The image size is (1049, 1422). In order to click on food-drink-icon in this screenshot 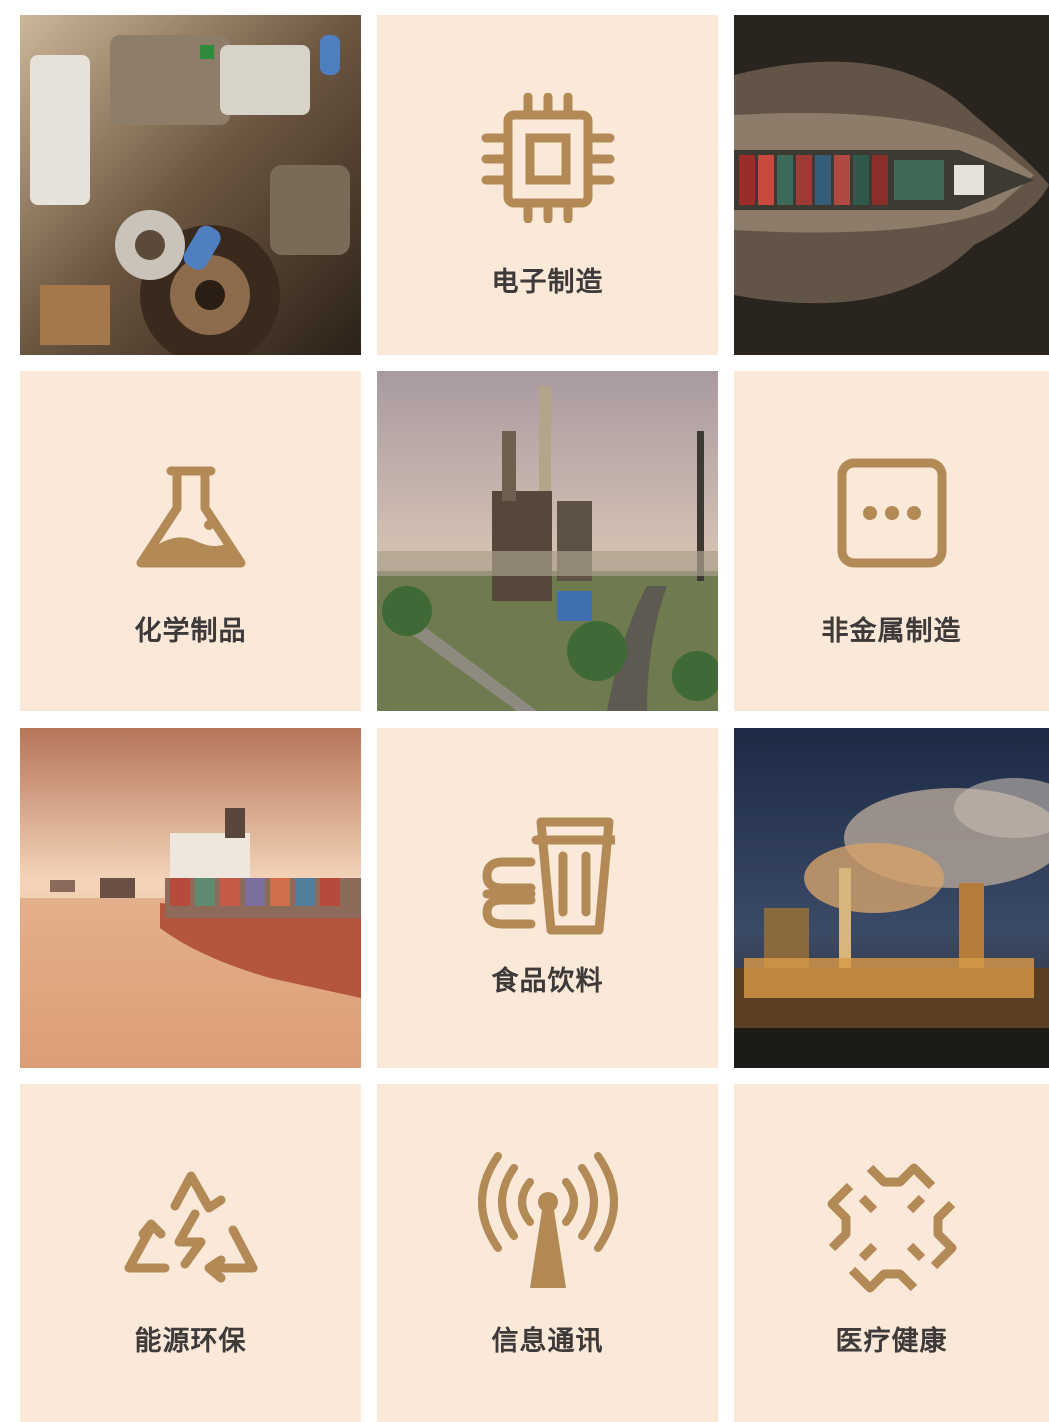, I will do `click(549, 878)`.